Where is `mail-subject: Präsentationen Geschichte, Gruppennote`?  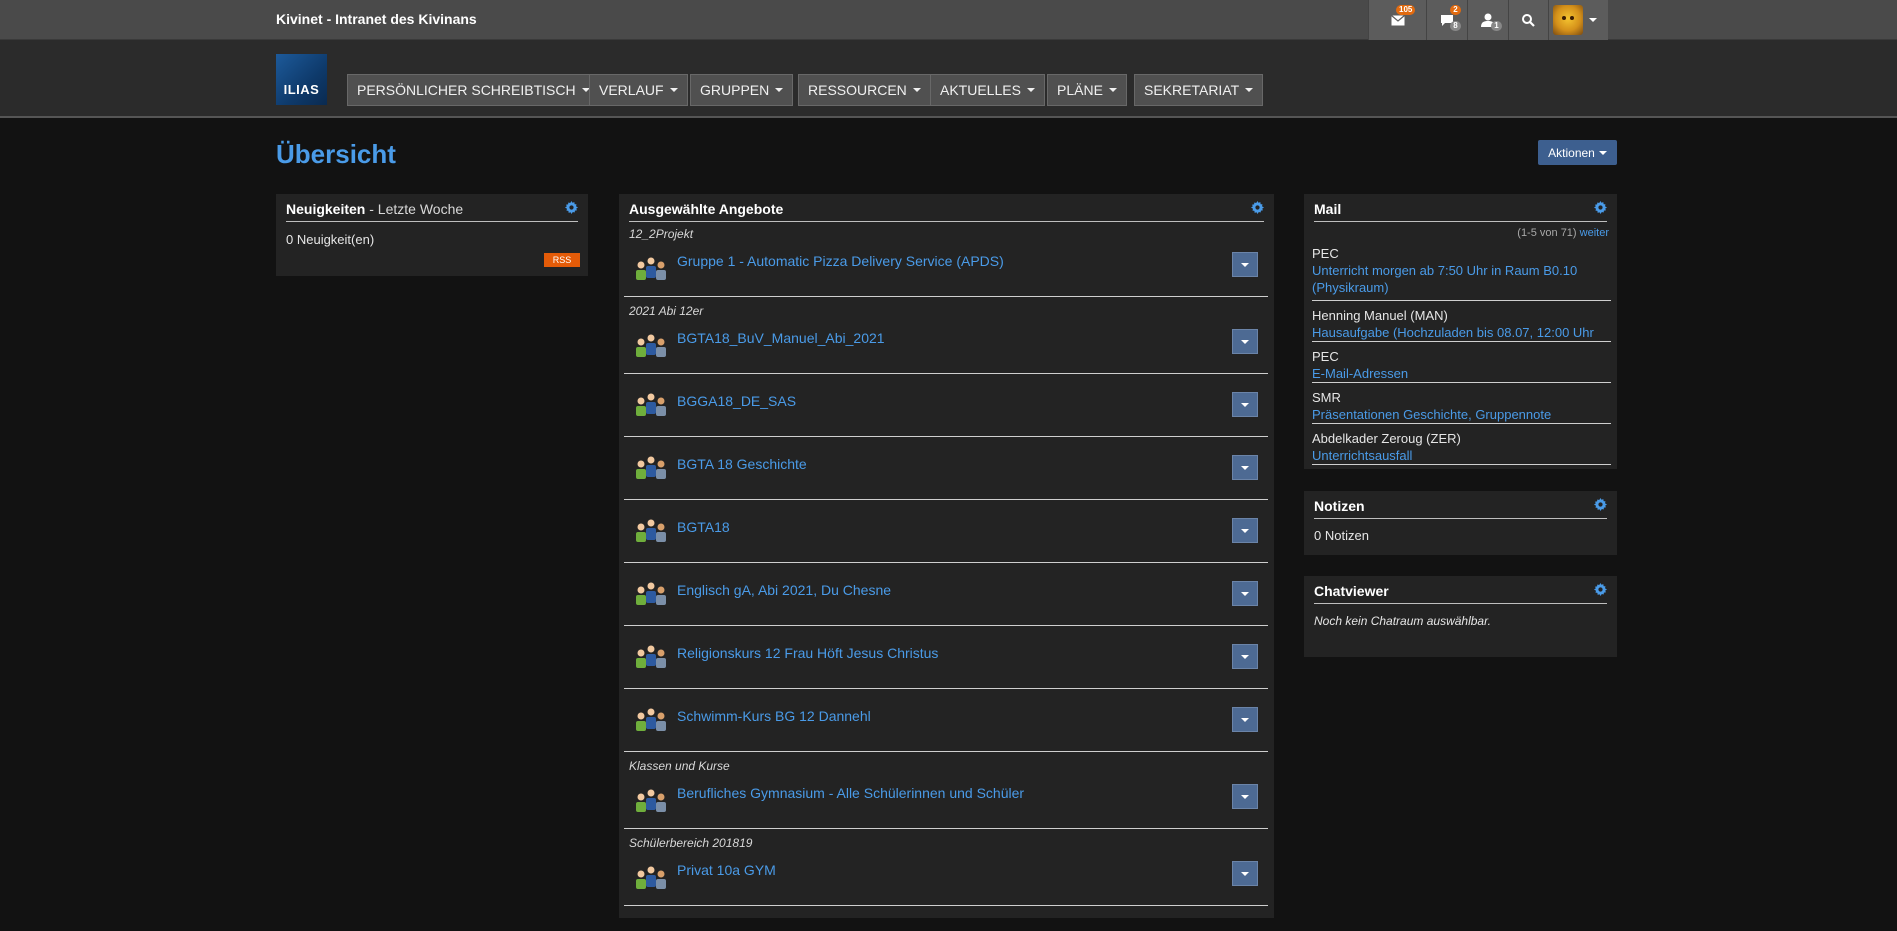
mail-subject: Präsentationen Geschichte, Gruppennote is located at coordinates (1461, 414).